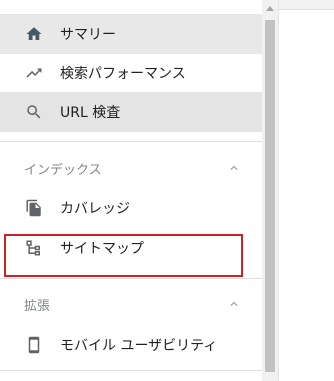 This screenshot has width=334, height=381. Describe the element at coordinates (270, 196) in the screenshot. I see `scrollbar-thumb` at that location.